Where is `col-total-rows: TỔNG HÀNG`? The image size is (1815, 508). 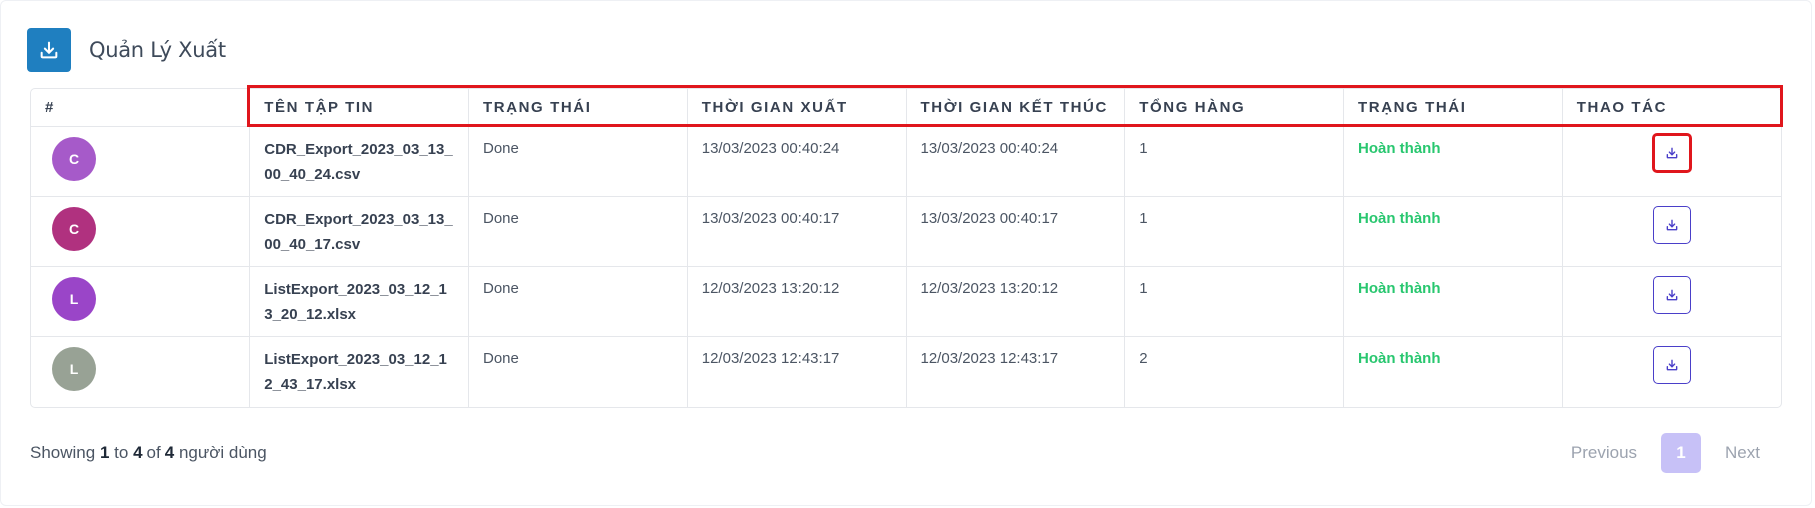 col-total-rows: TỔNG HÀNG is located at coordinates (1234, 108).